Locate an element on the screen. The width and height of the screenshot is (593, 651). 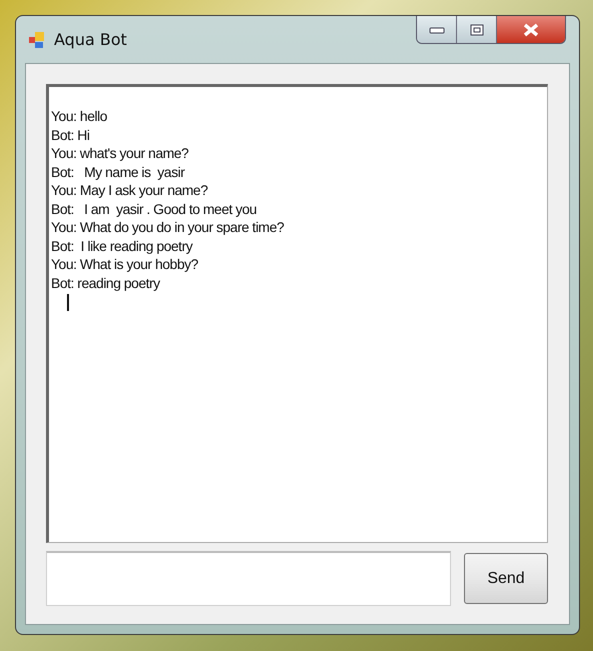
maximize-icon is located at coordinates (477, 30).